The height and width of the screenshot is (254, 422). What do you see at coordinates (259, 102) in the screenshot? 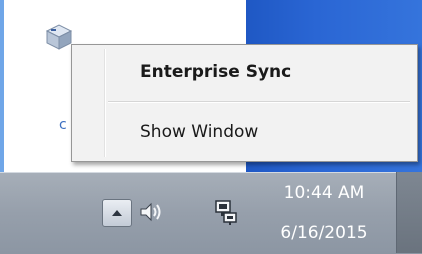
I see `menu-separator` at bounding box center [259, 102].